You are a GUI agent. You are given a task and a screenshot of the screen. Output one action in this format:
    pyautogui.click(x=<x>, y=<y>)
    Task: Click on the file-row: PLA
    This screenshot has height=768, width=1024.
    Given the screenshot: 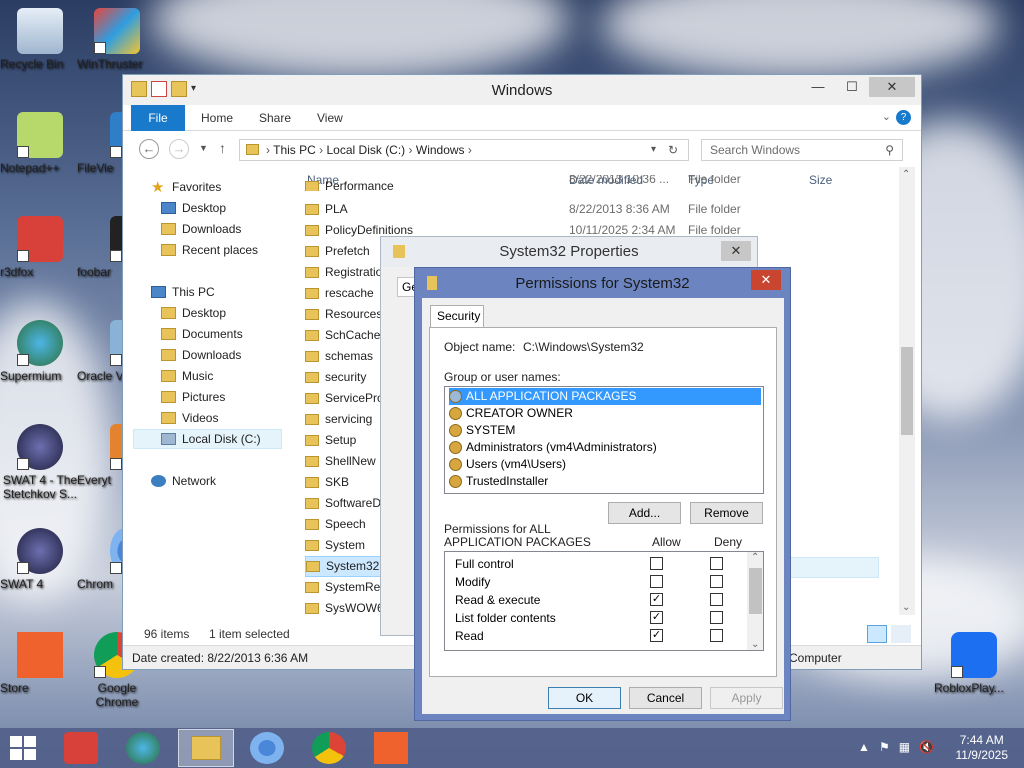 What is the action you would take?
    pyautogui.click(x=326, y=209)
    